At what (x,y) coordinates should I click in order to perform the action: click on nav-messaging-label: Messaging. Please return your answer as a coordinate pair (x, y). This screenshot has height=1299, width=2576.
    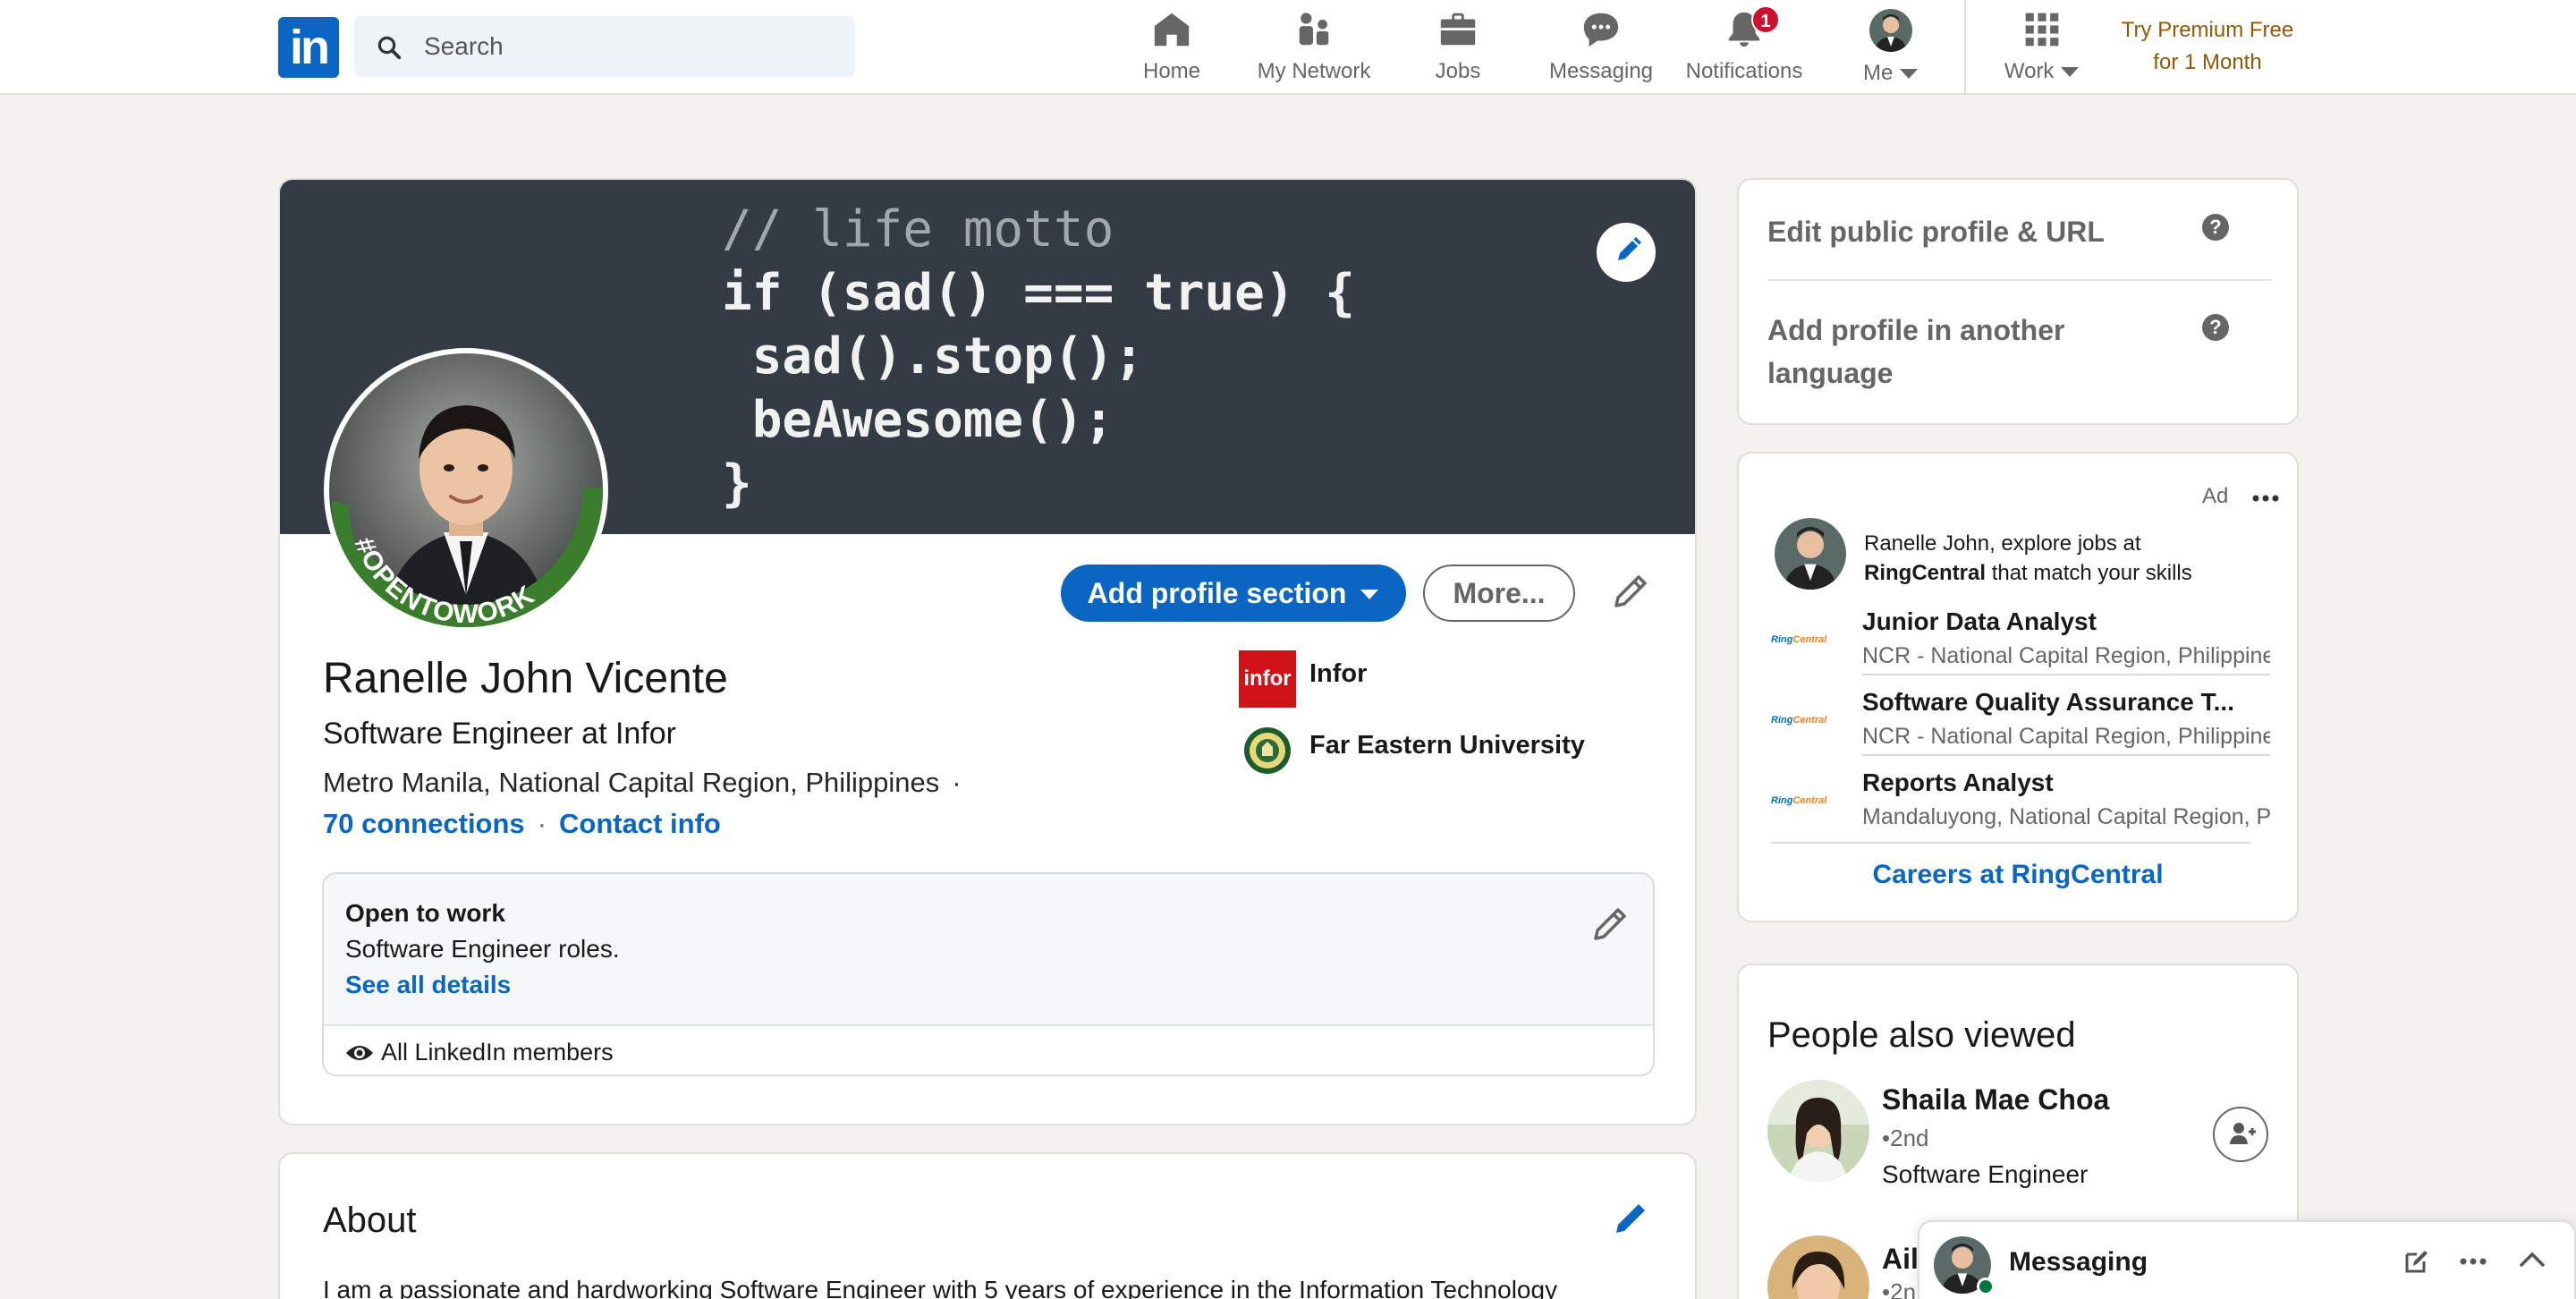
    Looking at the image, I should click on (1601, 71).